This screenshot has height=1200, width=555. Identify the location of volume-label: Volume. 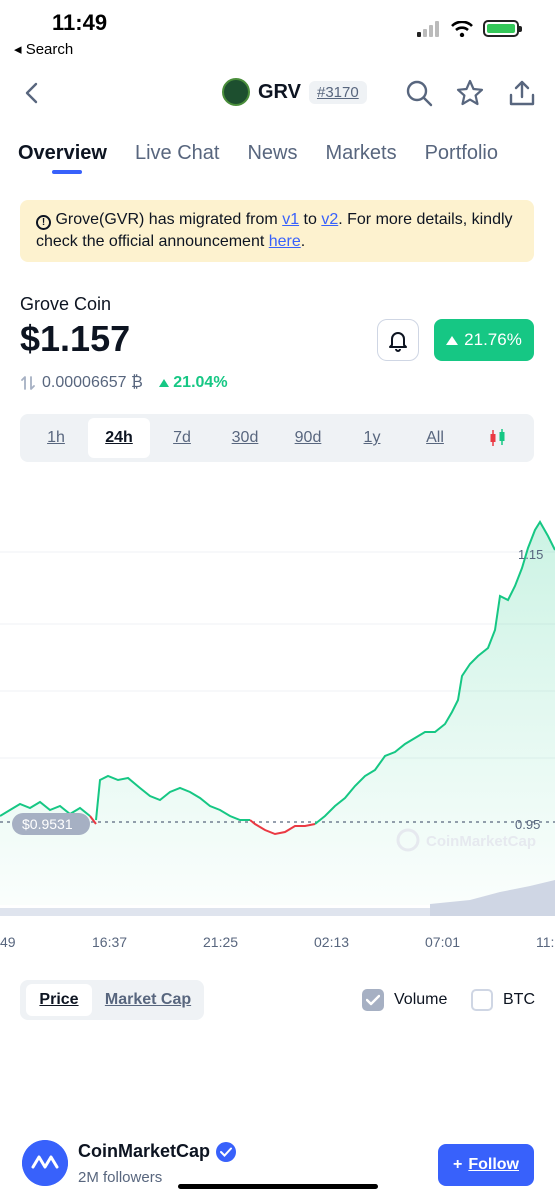
(421, 999).